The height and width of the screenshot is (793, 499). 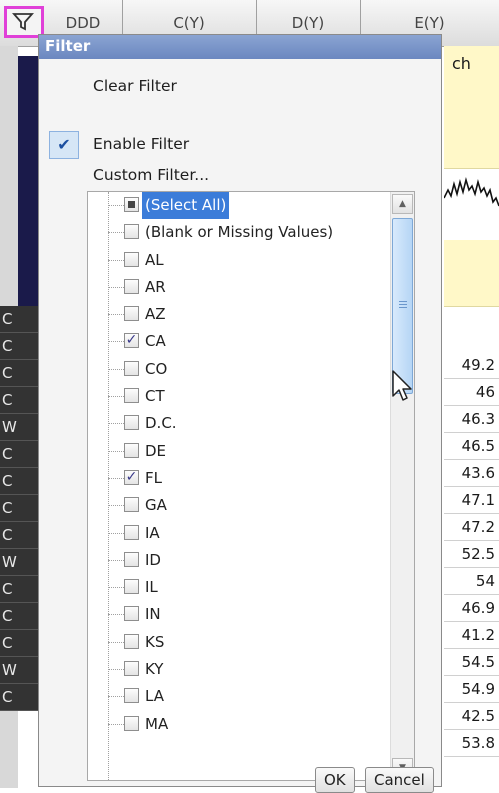 What do you see at coordinates (471, 554) in the screenshot?
I see `table-cell: 52.5` at bounding box center [471, 554].